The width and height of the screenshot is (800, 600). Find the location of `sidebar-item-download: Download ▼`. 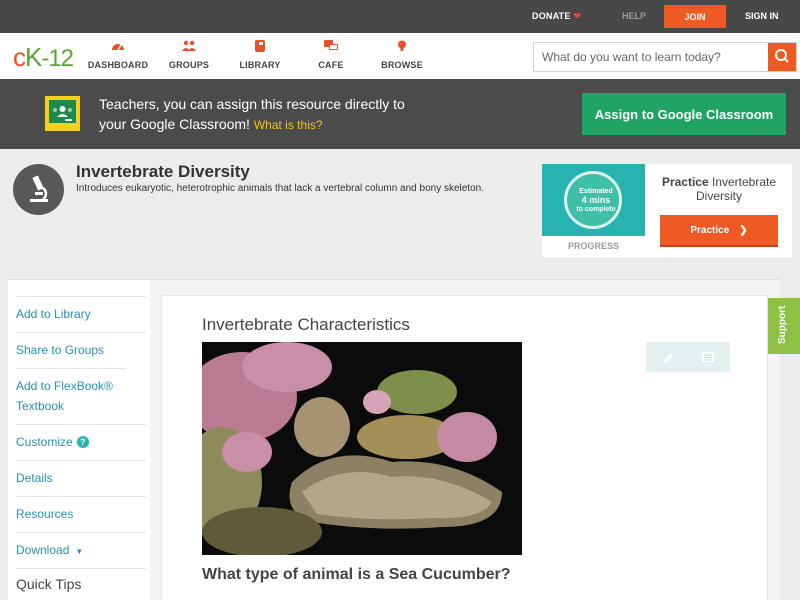

sidebar-item-download: Download ▼ is located at coordinates (81, 550).